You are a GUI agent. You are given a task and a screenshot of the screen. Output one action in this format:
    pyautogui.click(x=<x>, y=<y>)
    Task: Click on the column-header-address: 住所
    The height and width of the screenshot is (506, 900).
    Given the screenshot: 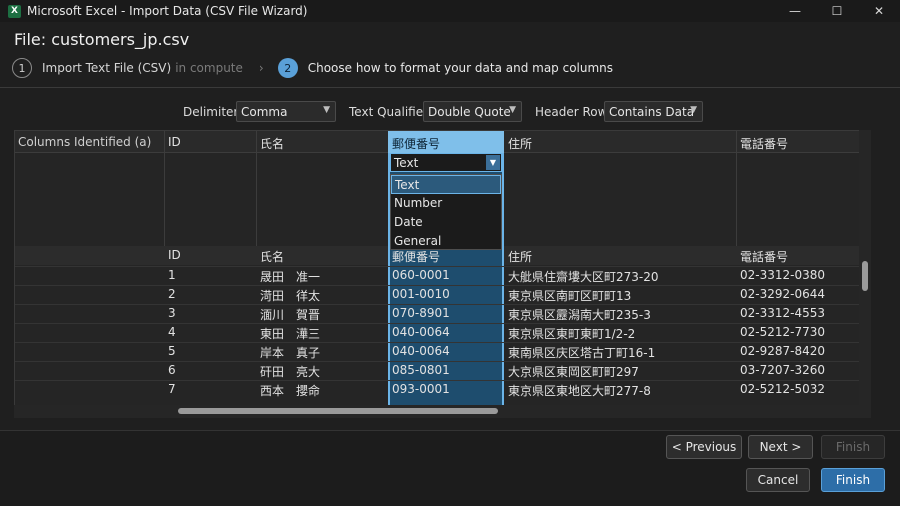 What is the action you would take?
    pyautogui.click(x=520, y=143)
    